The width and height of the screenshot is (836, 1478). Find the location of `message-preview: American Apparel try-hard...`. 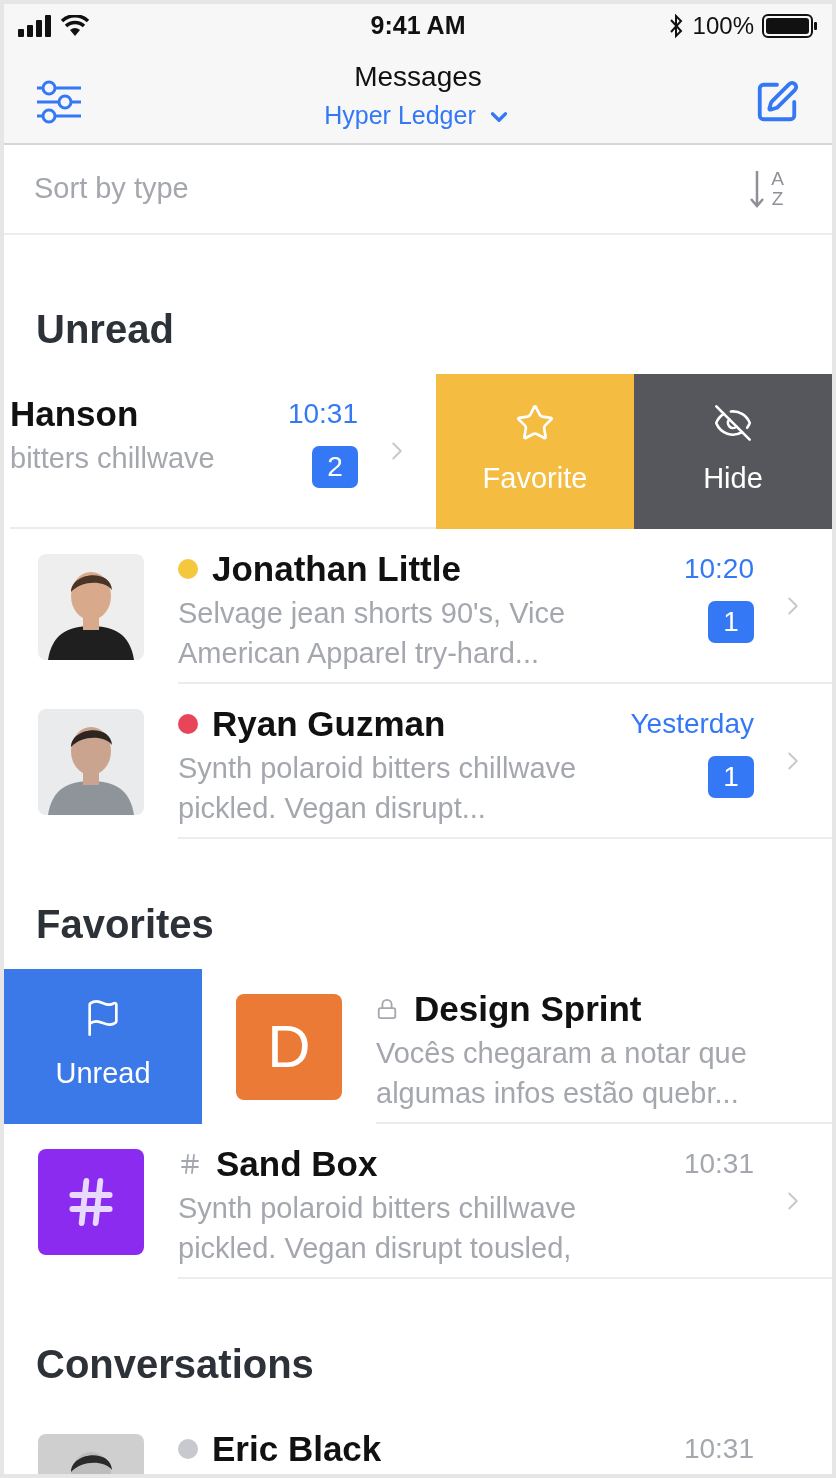

message-preview: American Apparel try-hard... is located at coordinates (359, 653).